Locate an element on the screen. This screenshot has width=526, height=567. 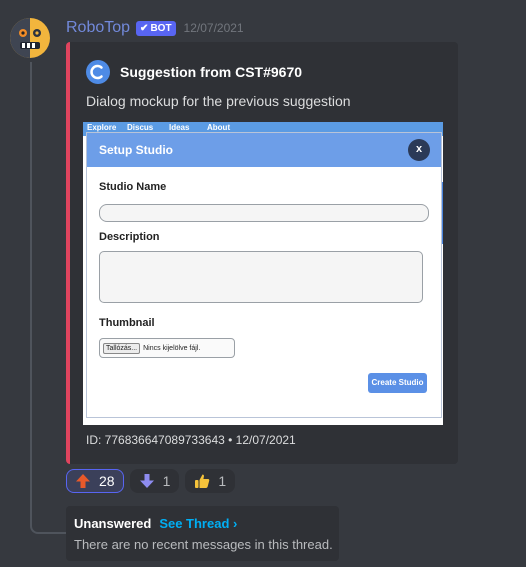
checkmark-icon: ✔ is located at coordinates (144, 28).